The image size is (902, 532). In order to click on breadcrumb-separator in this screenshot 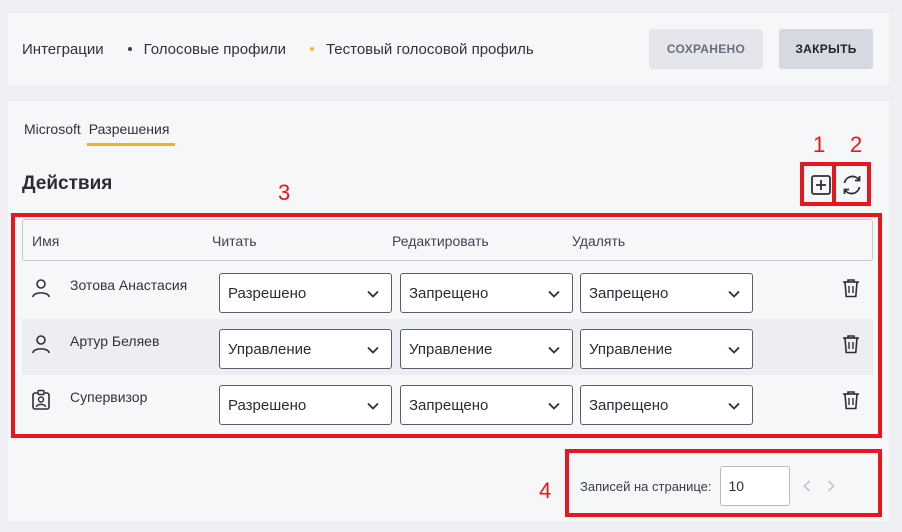, I will do `click(129, 49)`.